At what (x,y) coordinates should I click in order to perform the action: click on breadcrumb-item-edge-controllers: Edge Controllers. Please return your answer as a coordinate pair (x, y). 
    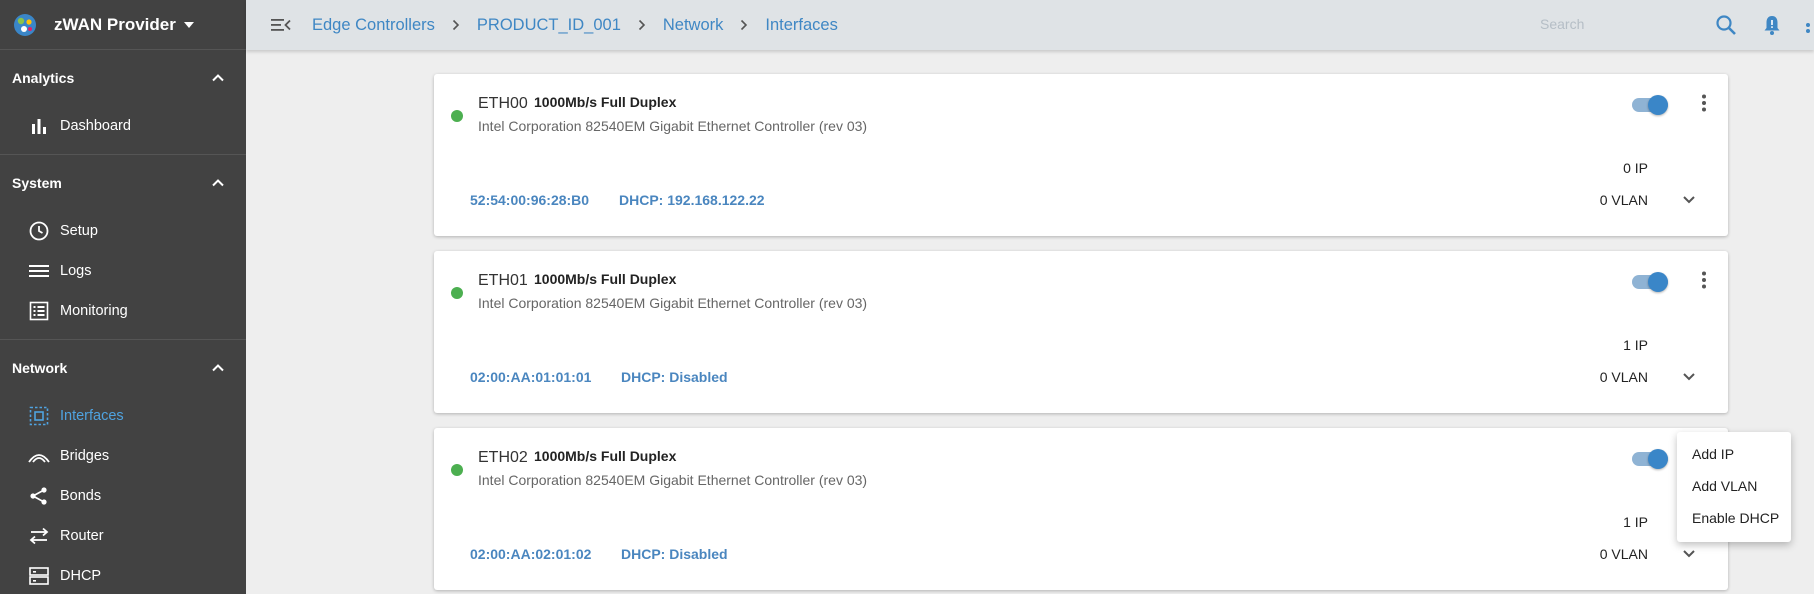
    Looking at the image, I should click on (373, 25).